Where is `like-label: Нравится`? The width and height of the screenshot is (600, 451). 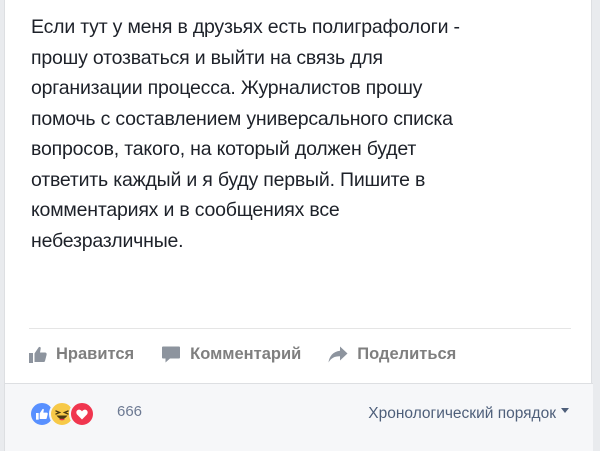 like-label: Нравится is located at coordinates (95, 353).